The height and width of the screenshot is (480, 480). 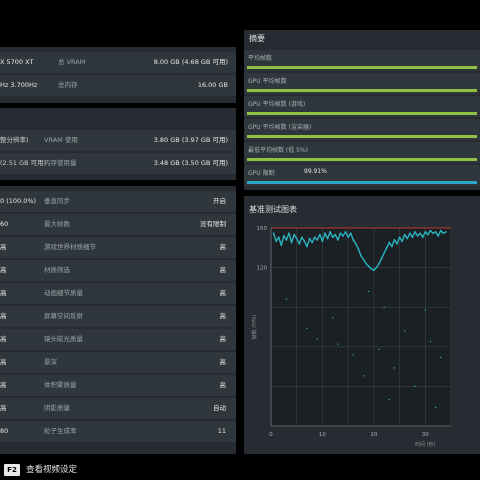 I want to click on available-text: (2.51 GB 可用), so click(x=23, y=163).